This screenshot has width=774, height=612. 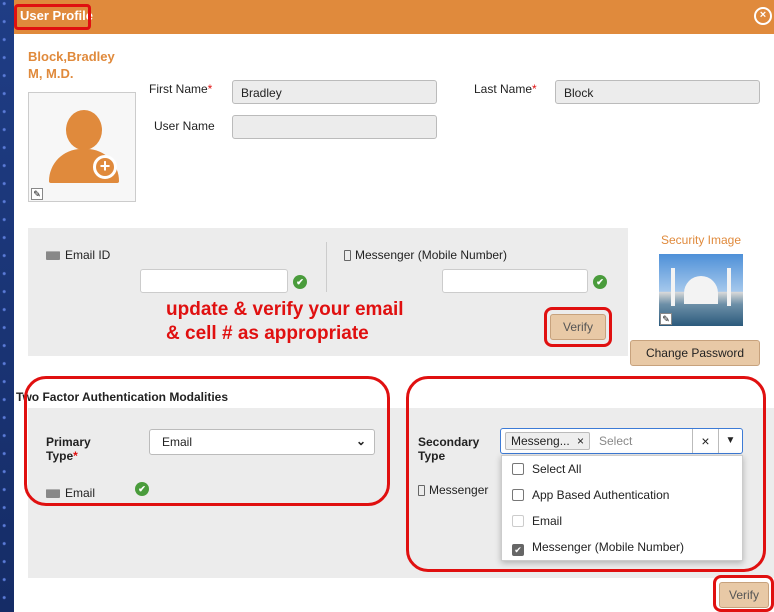 What do you see at coordinates (505, 89) in the screenshot?
I see `last-name-label: Last Name*` at bounding box center [505, 89].